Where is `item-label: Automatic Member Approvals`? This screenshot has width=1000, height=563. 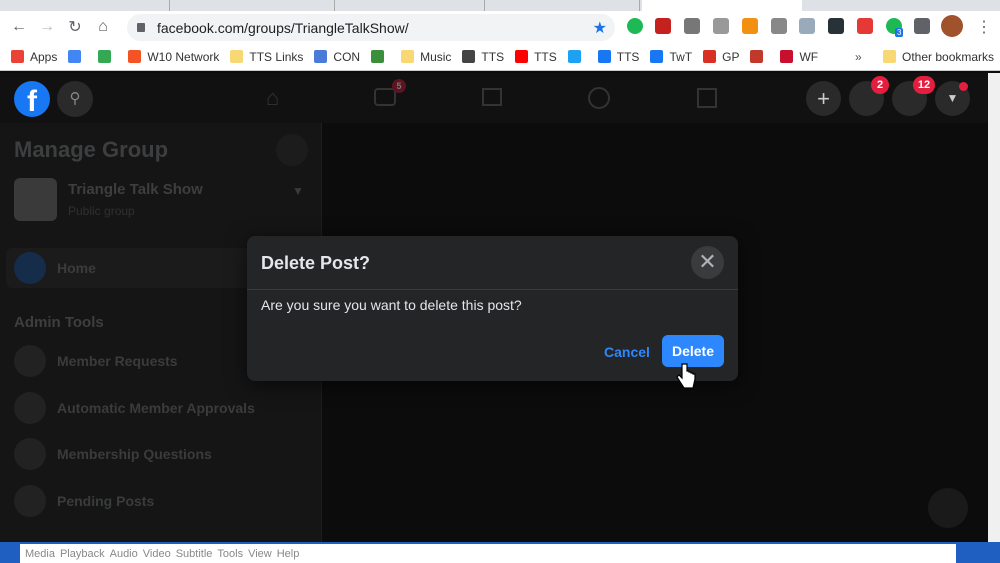
item-label: Automatic Member Approvals is located at coordinates (156, 408).